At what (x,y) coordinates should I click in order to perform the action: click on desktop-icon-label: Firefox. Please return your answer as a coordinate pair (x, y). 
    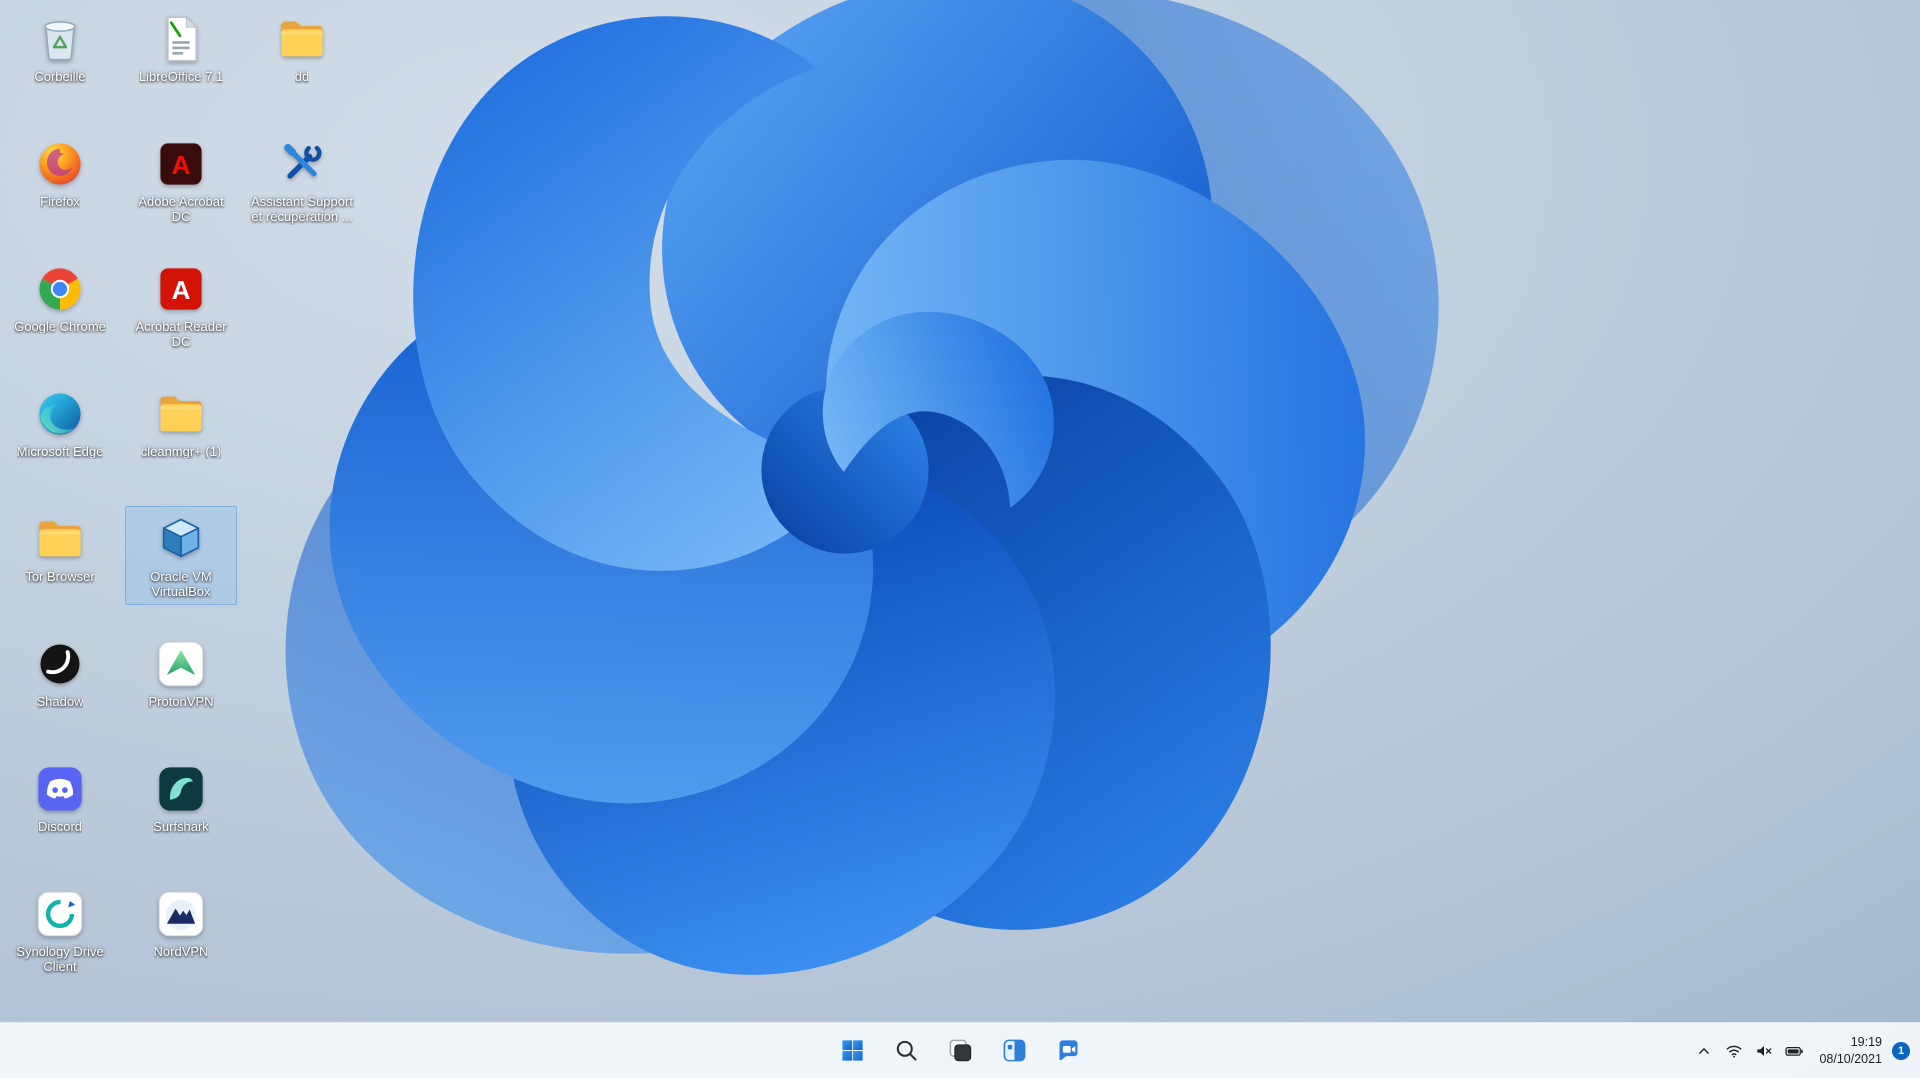
    Looking at the image, I should click on (60, 201).